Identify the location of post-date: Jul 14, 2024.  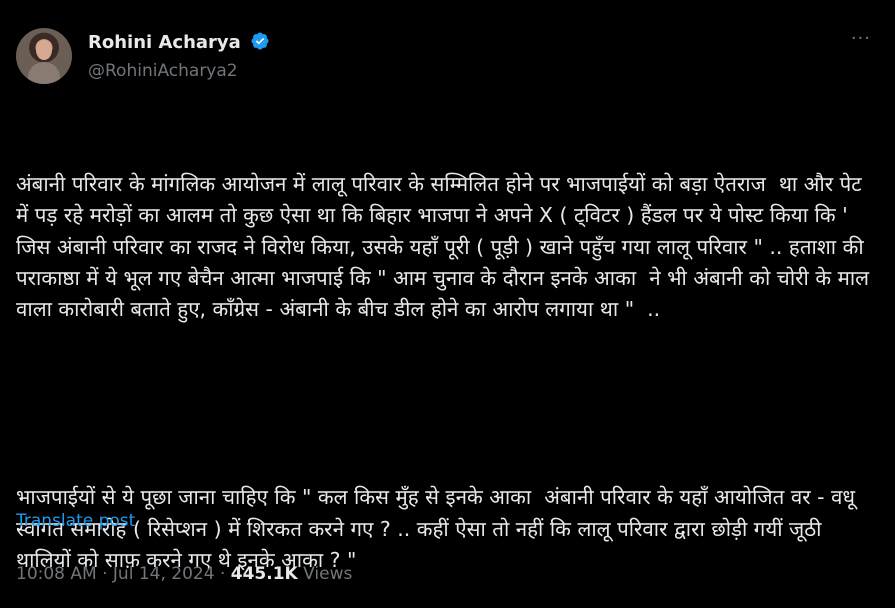
(164, 574).